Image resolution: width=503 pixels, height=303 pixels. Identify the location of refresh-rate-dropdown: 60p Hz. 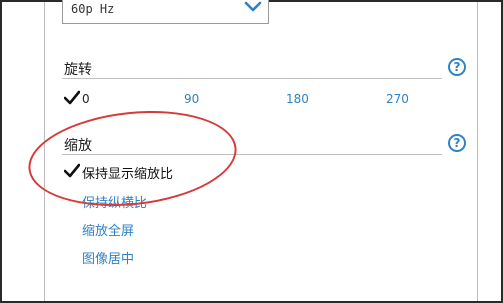
(165, 12).